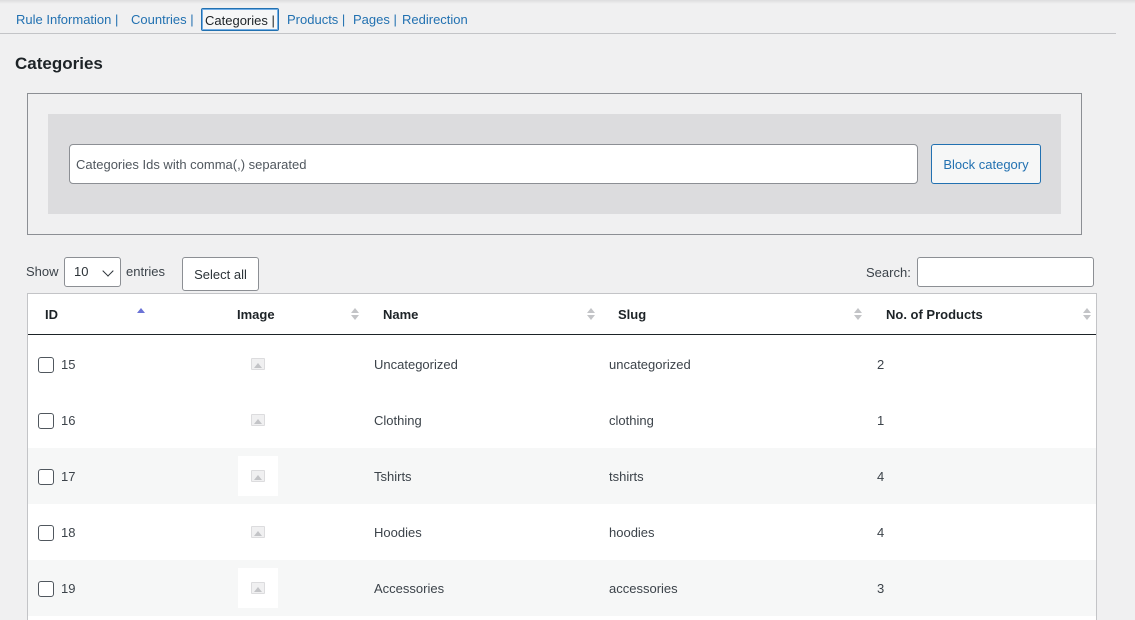  What do you see at coordinates (562, 532) in the screenshot?
I see `table-row: 18 Hoodies hoodies 4` at bounding box center [562, 532].